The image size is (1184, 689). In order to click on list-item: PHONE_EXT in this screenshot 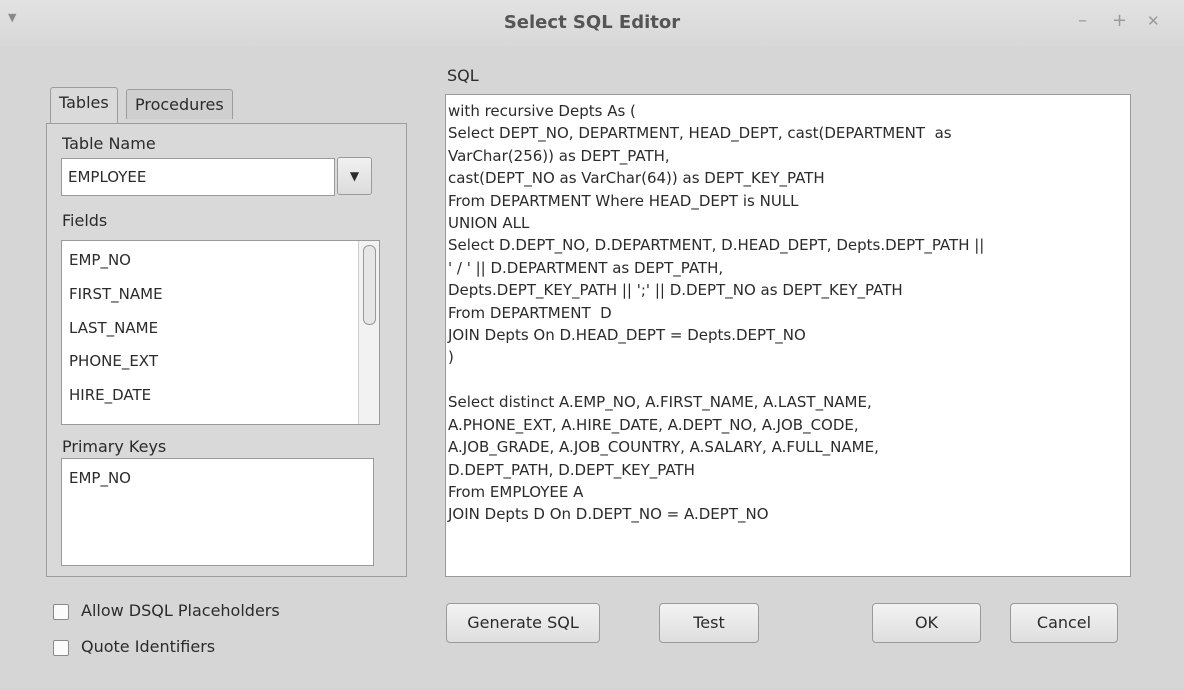, I will do `click(113, 361)`.